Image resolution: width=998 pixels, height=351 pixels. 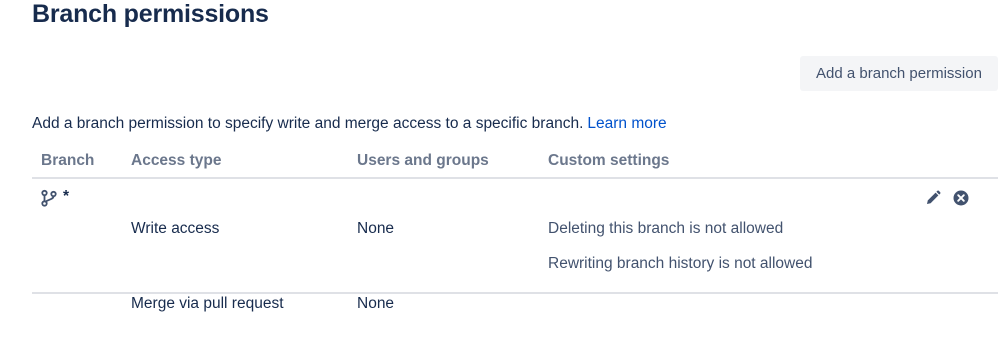 What do you see at coordinates (376, 303) in the screenshot?
I see `users-merge: None` at bounding box center [376, 303].